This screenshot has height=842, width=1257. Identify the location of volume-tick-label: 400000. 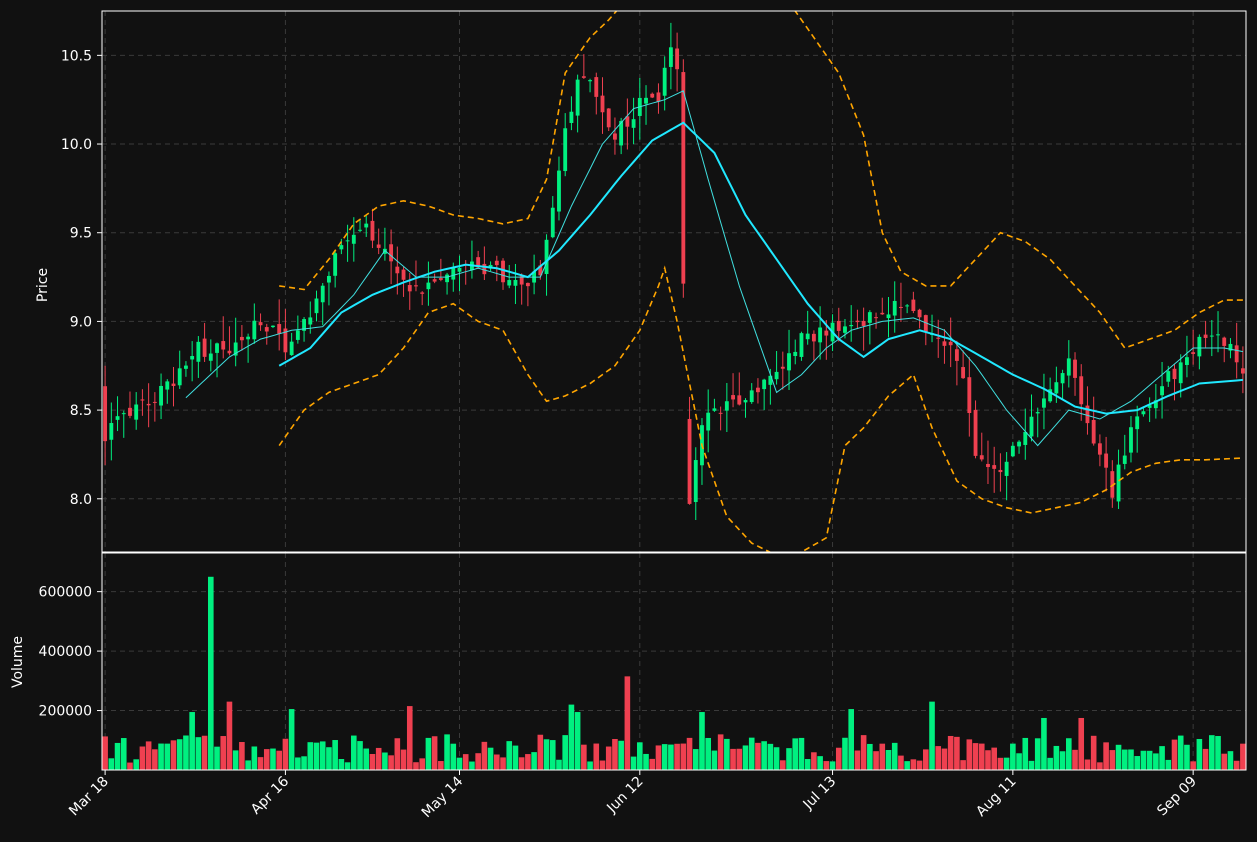
(65, 652).